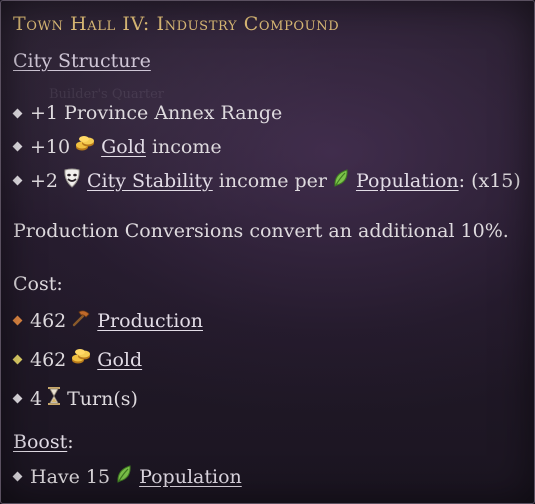 The image size is (535, 504). I want to click on boost-link: Boost, so click(40, 442).